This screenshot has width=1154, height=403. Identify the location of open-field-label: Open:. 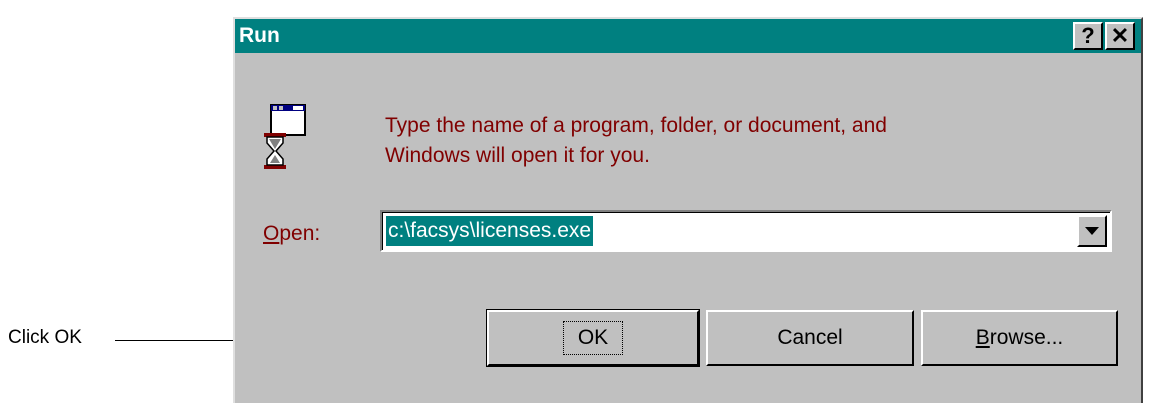
(291, 234).